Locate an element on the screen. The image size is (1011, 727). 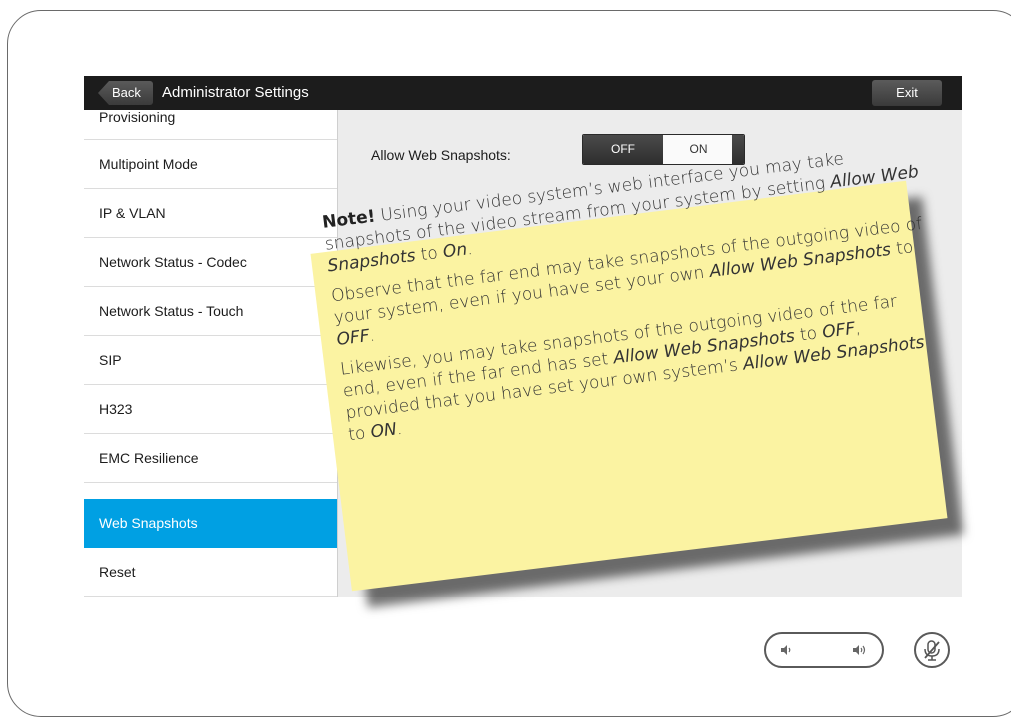
sidebar-item-label: Web Snapshots is located at coordinates (148, 523).